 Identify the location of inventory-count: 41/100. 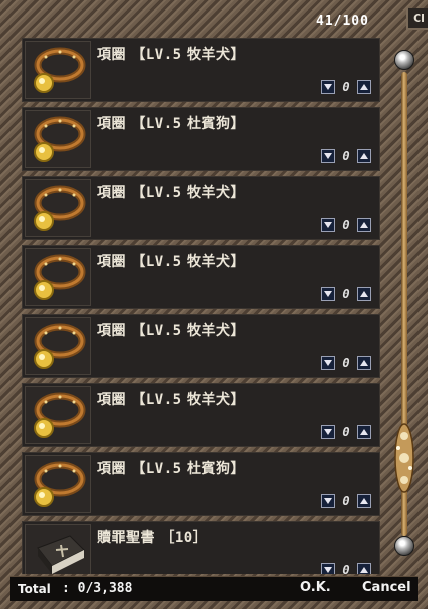
(342, 21).